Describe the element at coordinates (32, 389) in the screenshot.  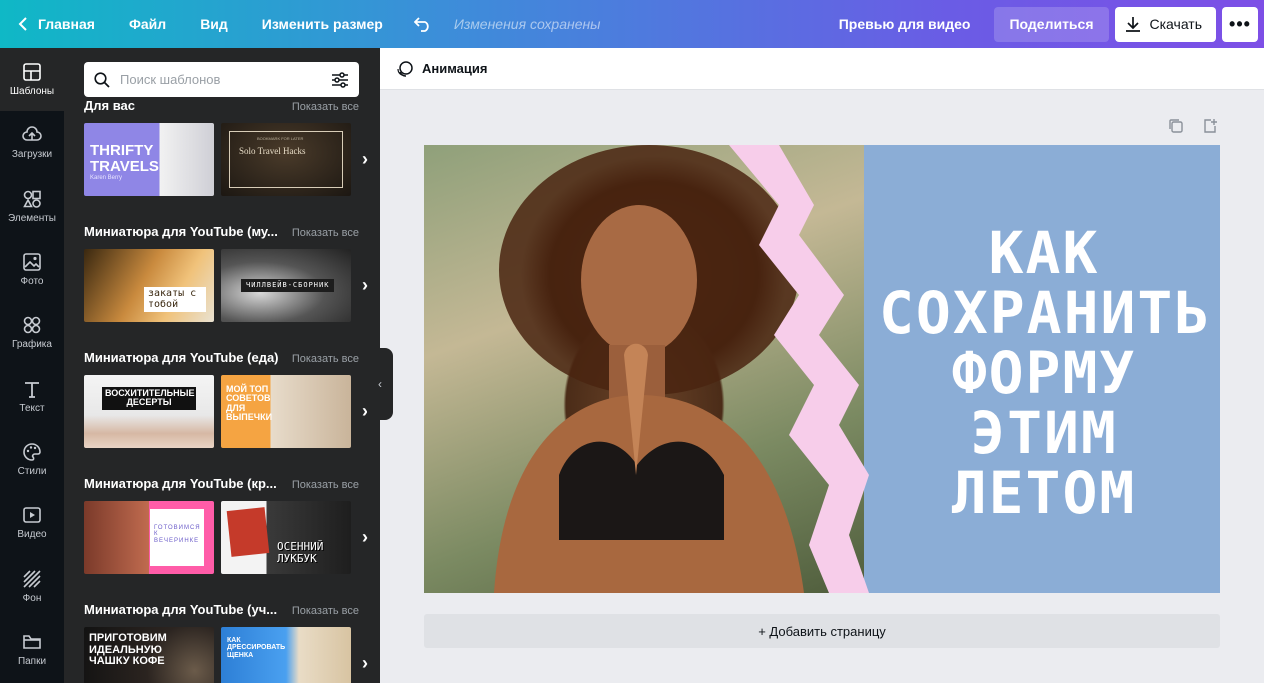
I see `text-icon` at that location.